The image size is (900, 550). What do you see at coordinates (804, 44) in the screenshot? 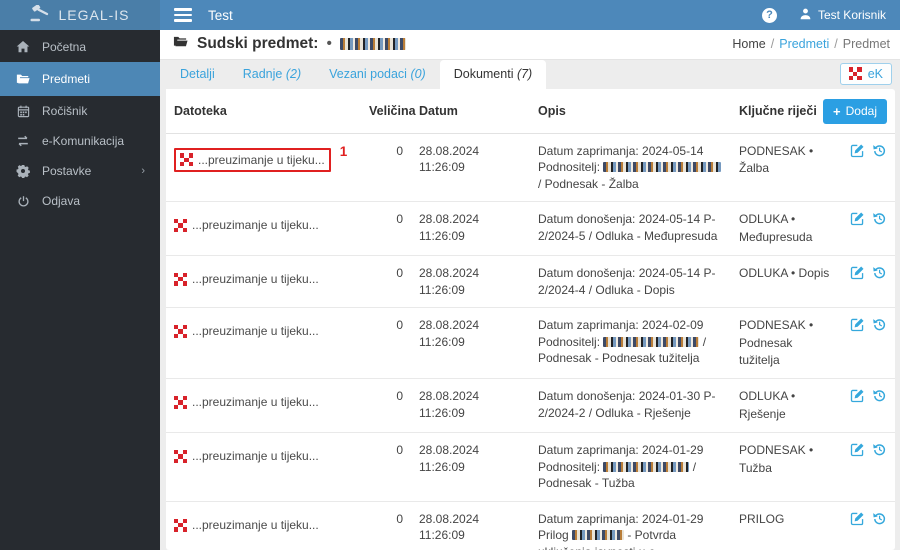
I see `breadcrumb-predmeti: Predmeti` at bounding box center [804, 44].